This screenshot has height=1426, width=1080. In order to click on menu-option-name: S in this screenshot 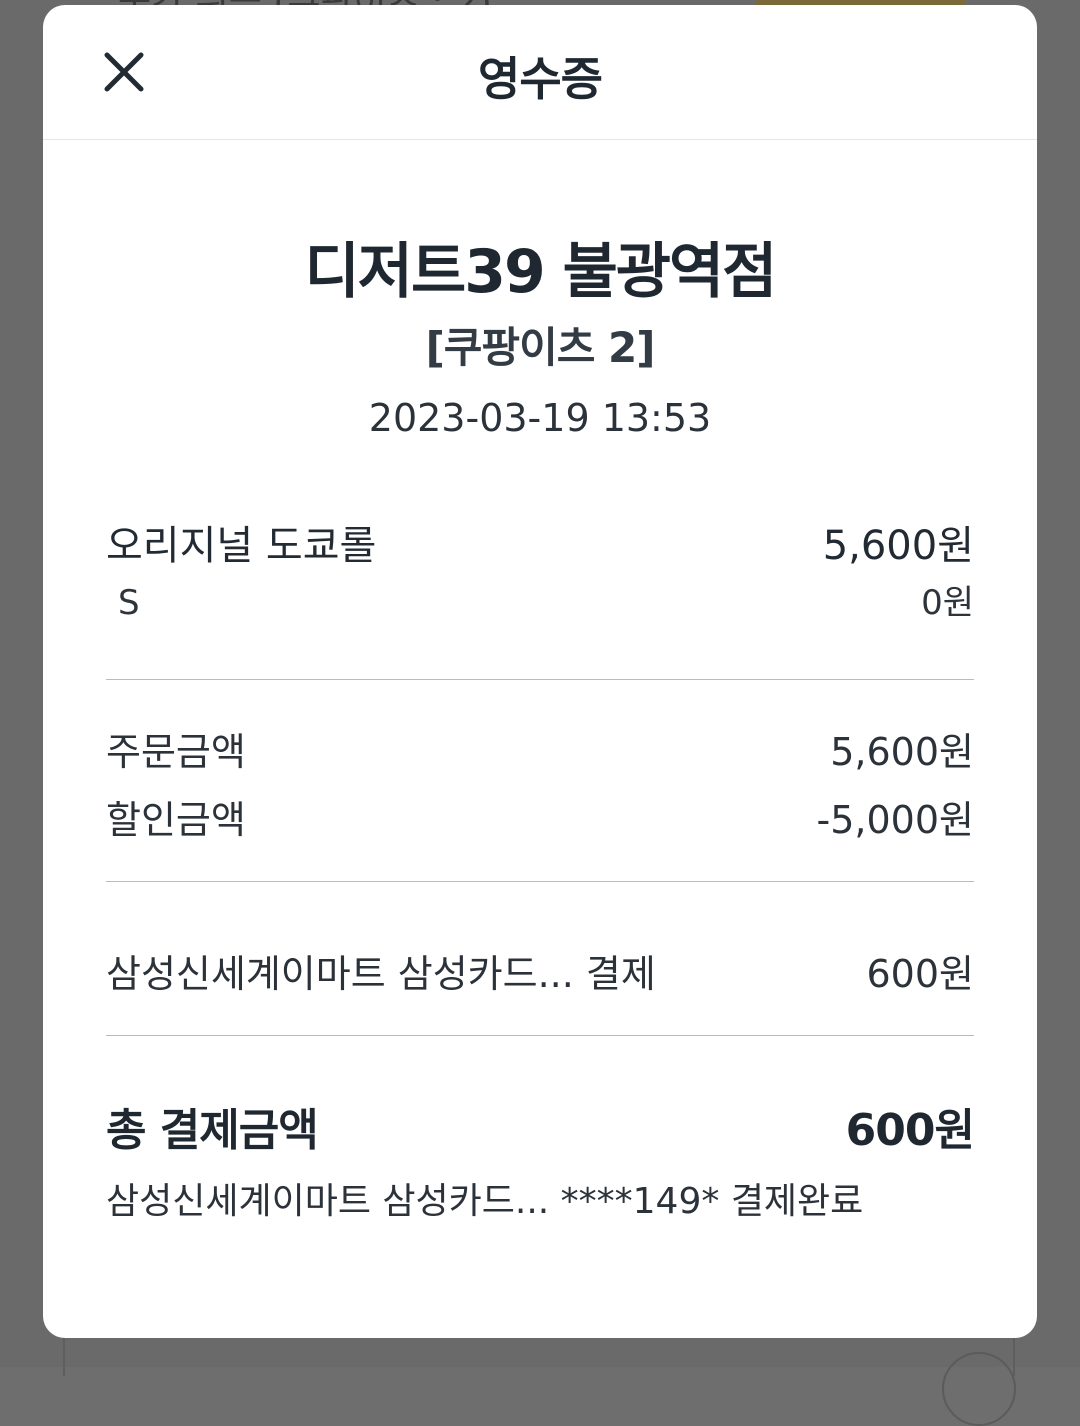, I will do `click(129, 603)`.